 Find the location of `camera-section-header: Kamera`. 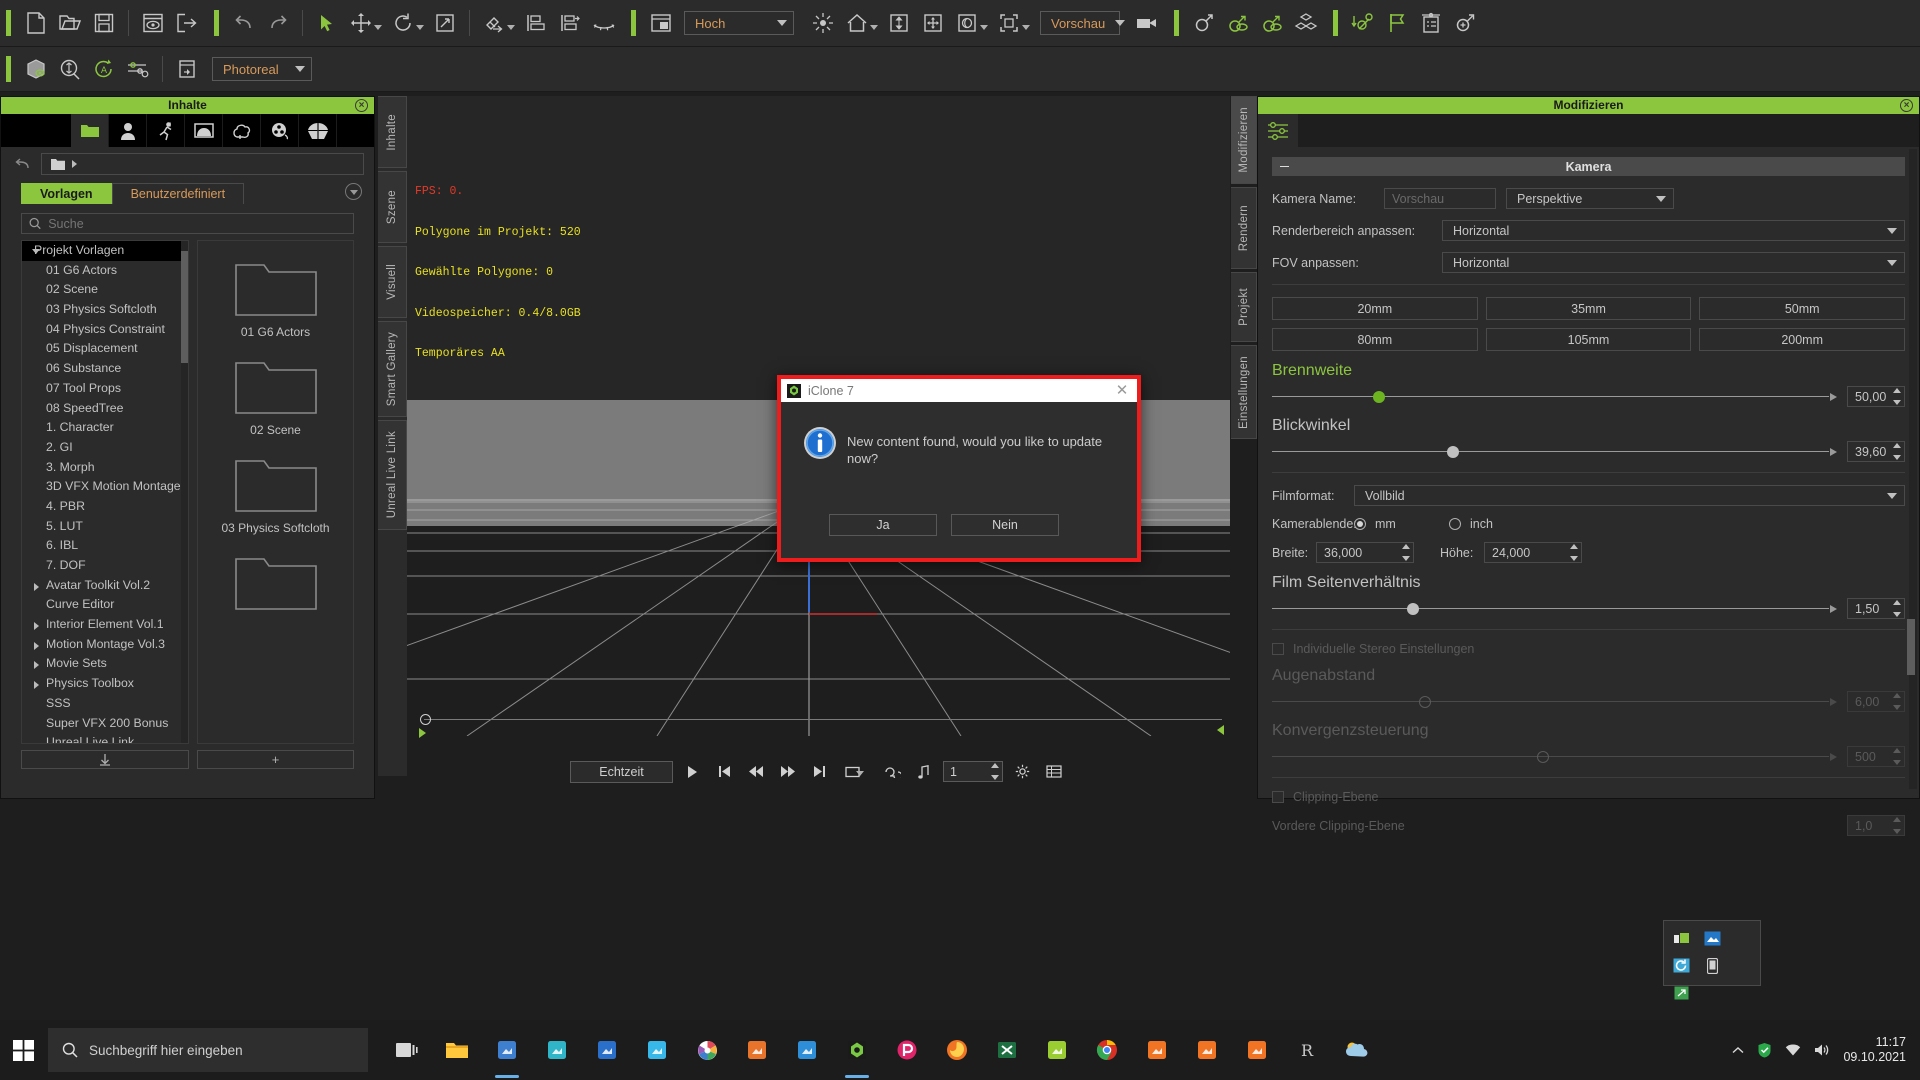

camera-section-header: Kamera is located at coordinates (1588, 166).